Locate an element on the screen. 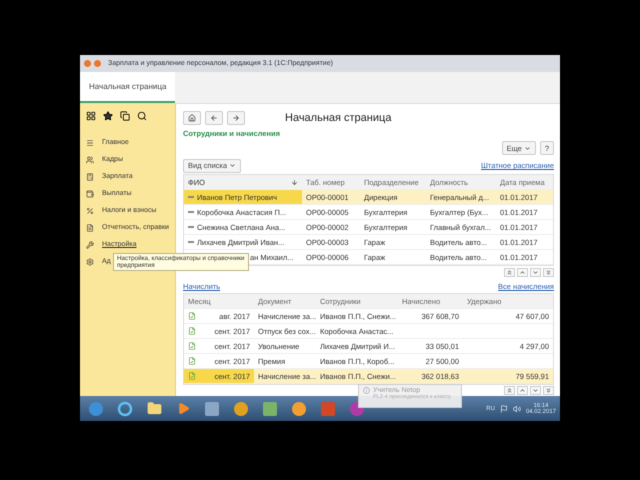  forward-button is located at coordinates (236, 117).